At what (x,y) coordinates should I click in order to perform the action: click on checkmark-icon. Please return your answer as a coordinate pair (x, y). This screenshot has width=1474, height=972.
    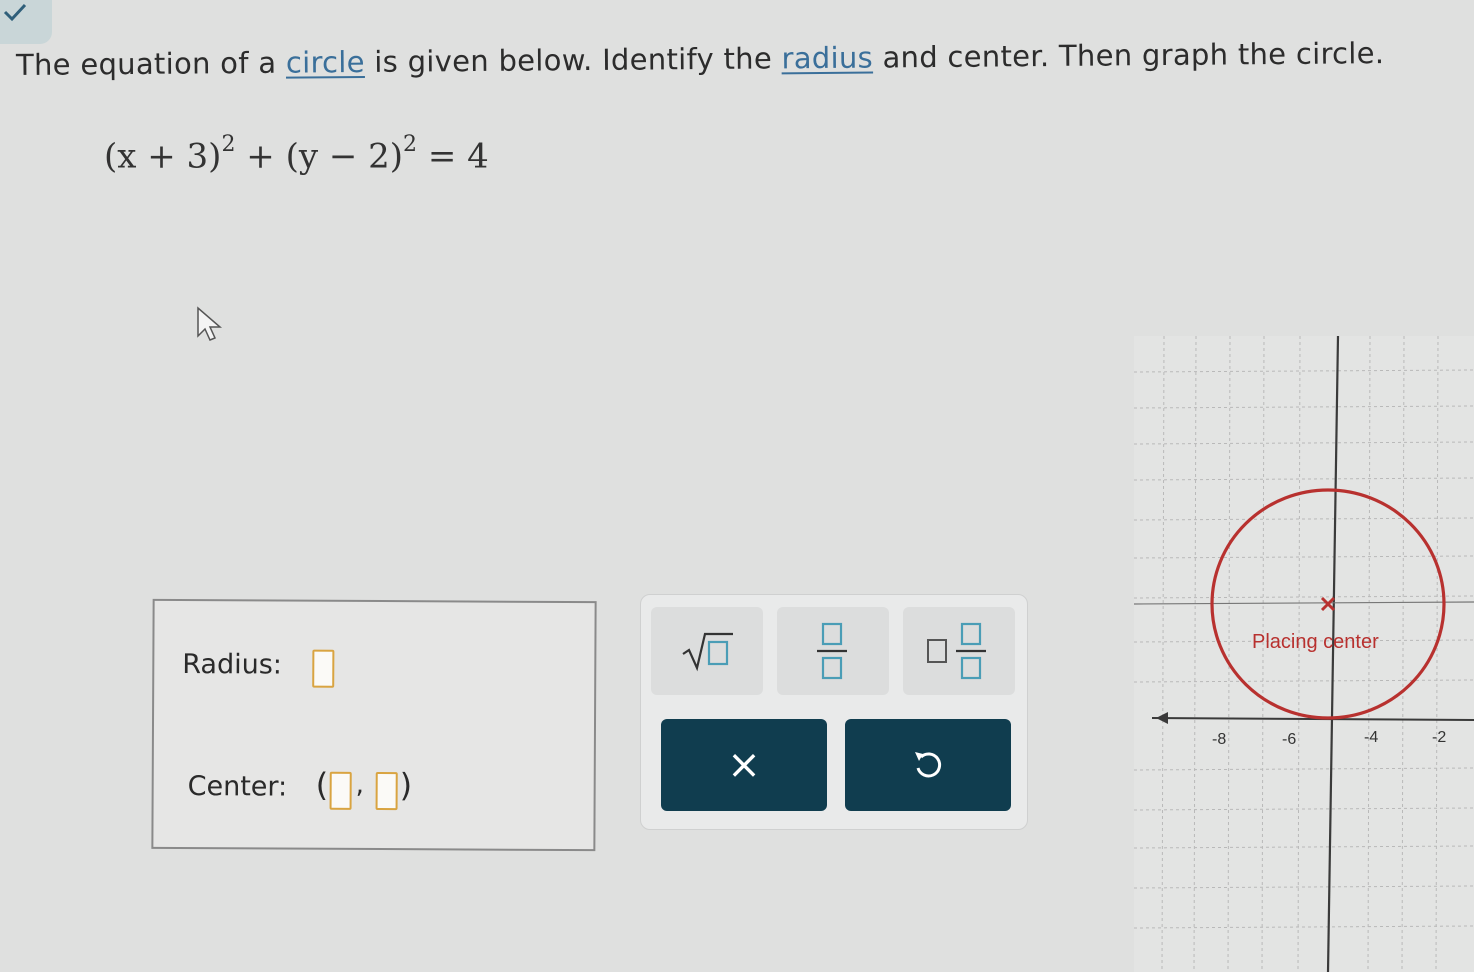
    Looking at the image, I should click on (15, 12).